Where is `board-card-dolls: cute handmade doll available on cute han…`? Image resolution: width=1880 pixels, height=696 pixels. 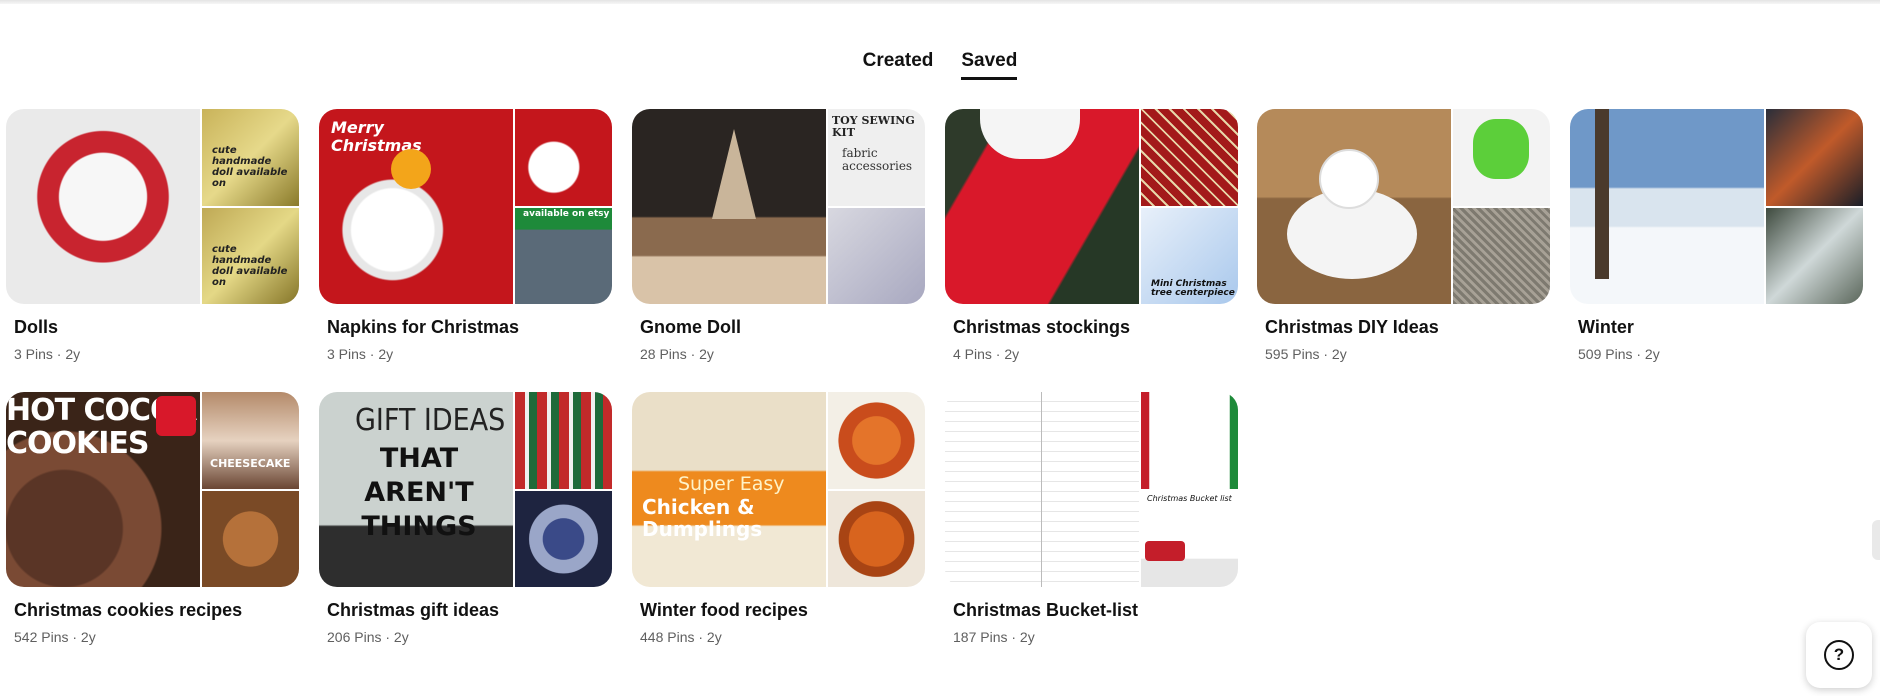 board-card-dolls: cute handmade doll available on cute han… is located at coordinates (152, 235).